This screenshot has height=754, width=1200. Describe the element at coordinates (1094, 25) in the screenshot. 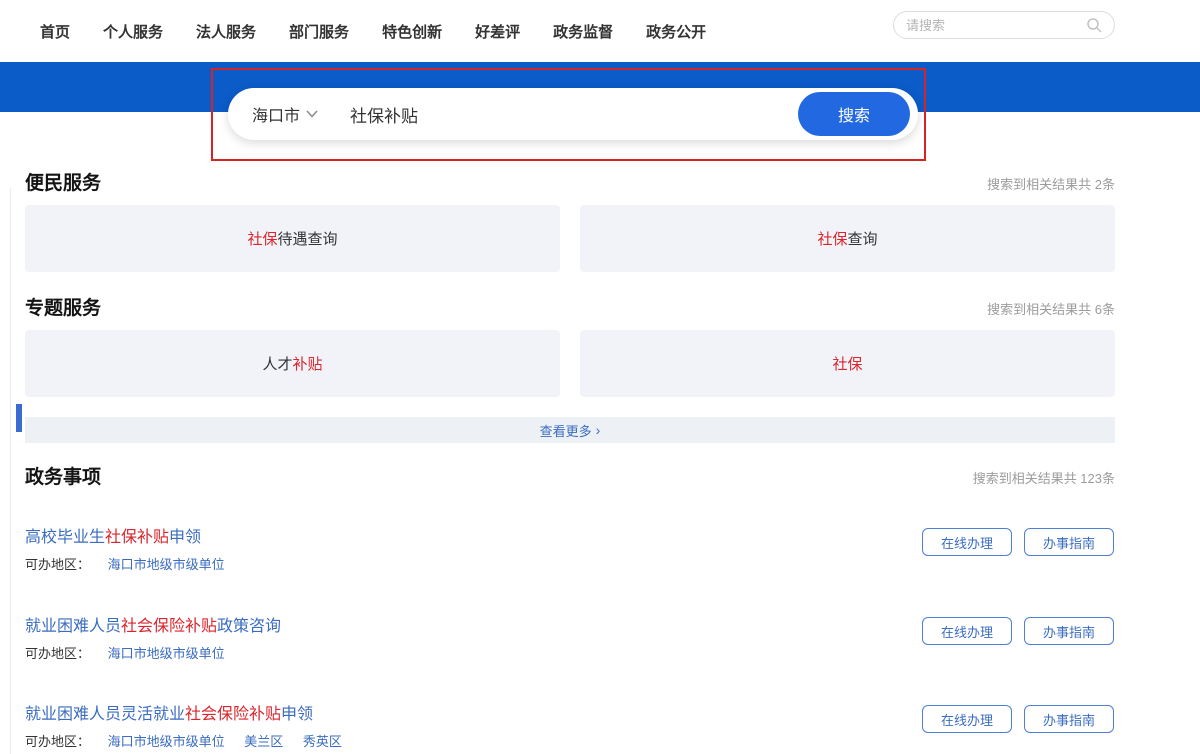

I see `search-icon` at that location.